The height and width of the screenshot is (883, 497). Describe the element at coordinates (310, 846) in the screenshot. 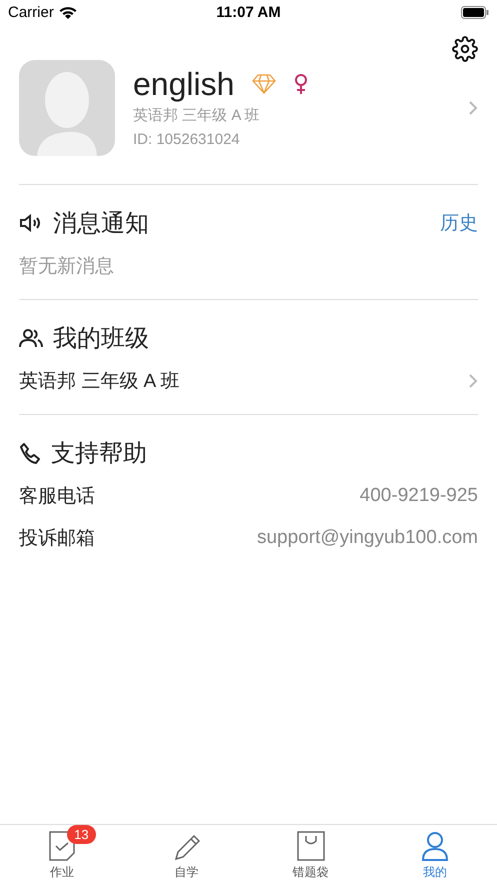

I see `bag-icon` at that location.